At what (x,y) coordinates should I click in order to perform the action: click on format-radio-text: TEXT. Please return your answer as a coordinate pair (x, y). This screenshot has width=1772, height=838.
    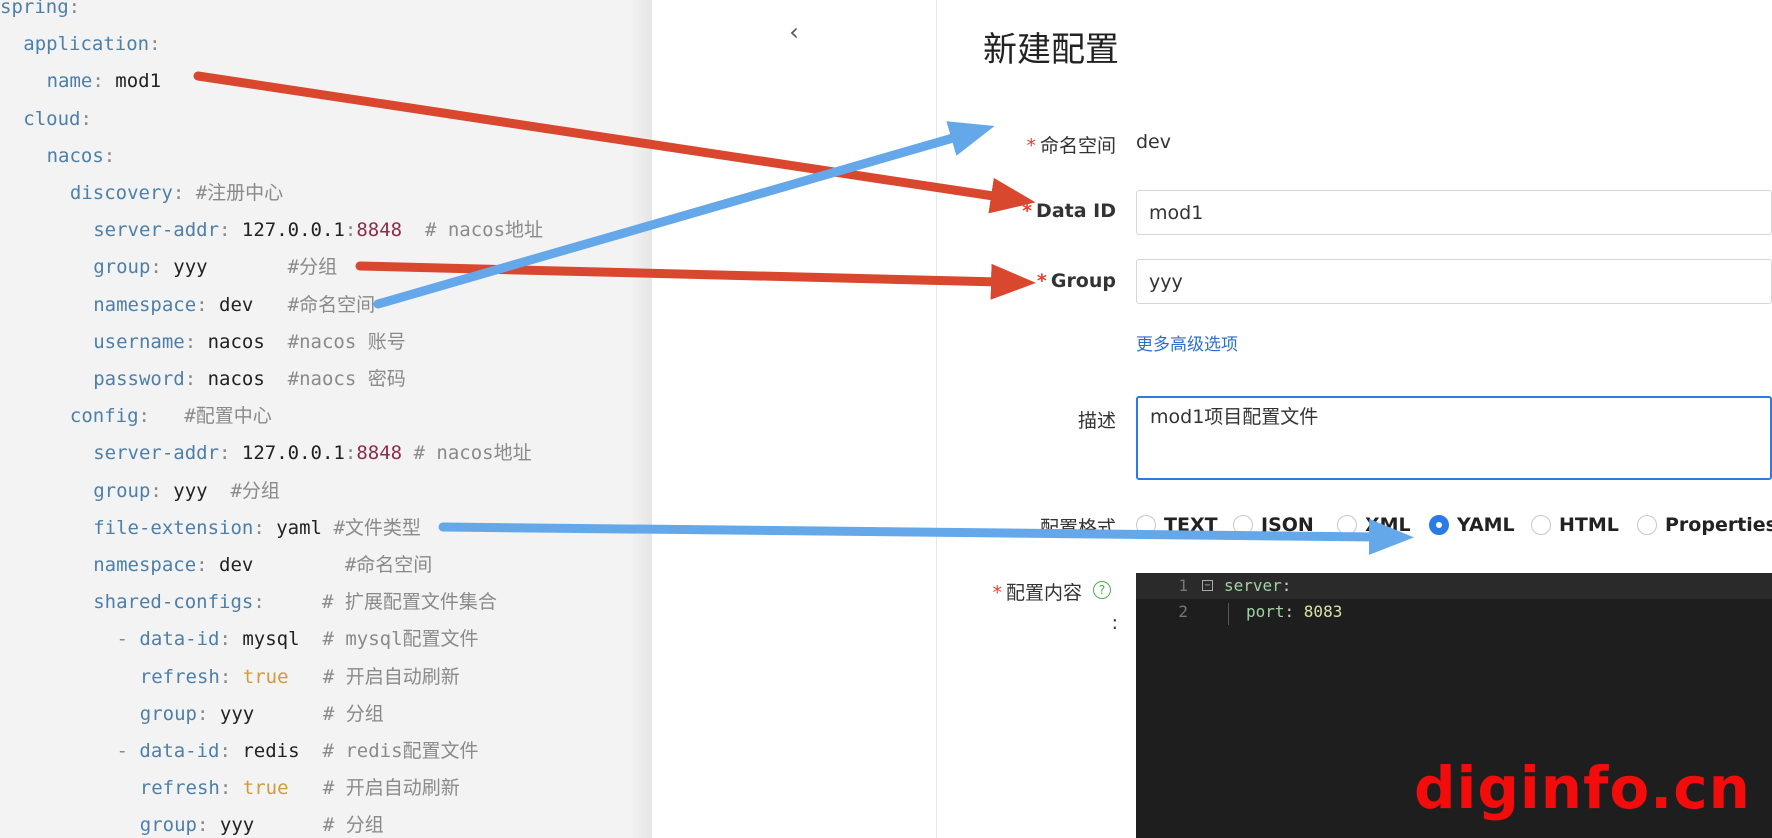
    Looking at the image, I should click on (1177, 525).